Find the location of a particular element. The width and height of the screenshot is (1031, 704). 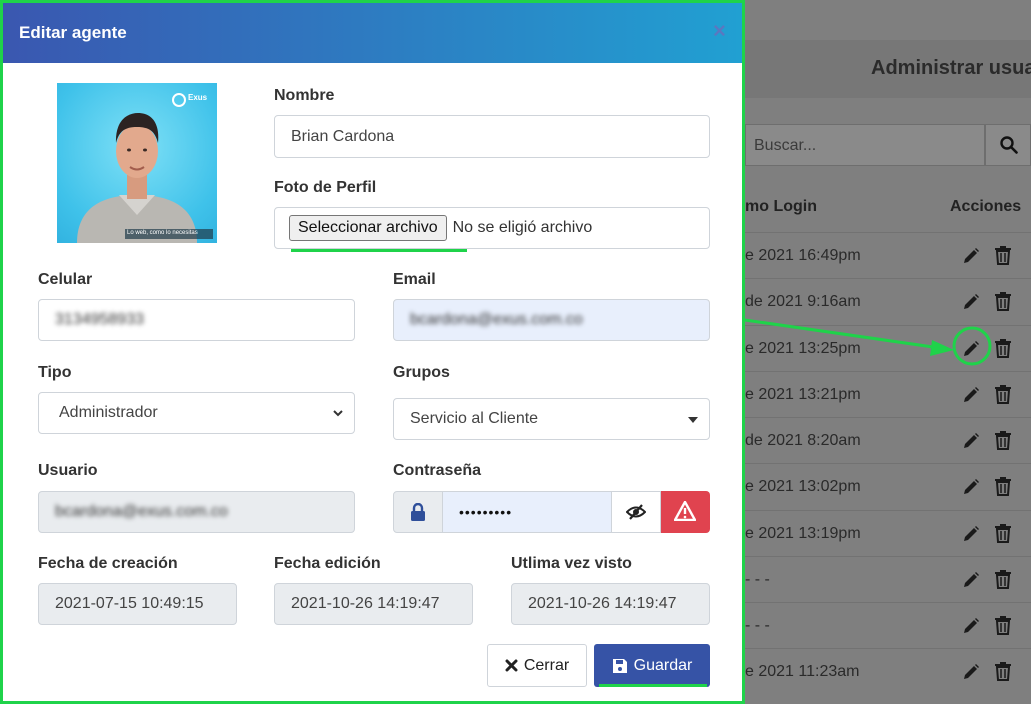

annotation-circle is located at coordinates (972, 346).